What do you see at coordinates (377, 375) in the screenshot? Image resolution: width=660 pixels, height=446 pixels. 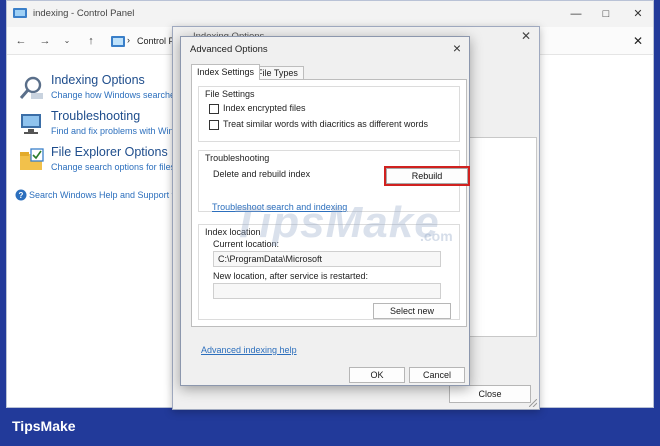 I see `ok-button: OK` at bounding box center [377, 375].